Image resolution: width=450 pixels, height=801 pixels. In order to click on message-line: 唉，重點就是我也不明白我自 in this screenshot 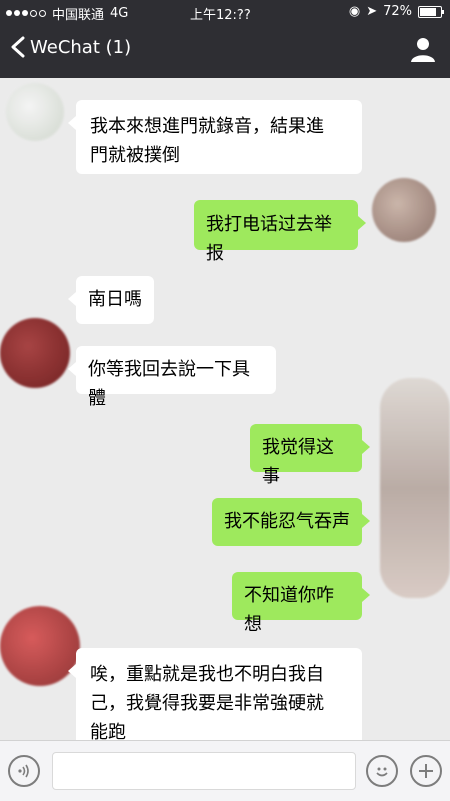, I will do `click(207, 674)`.